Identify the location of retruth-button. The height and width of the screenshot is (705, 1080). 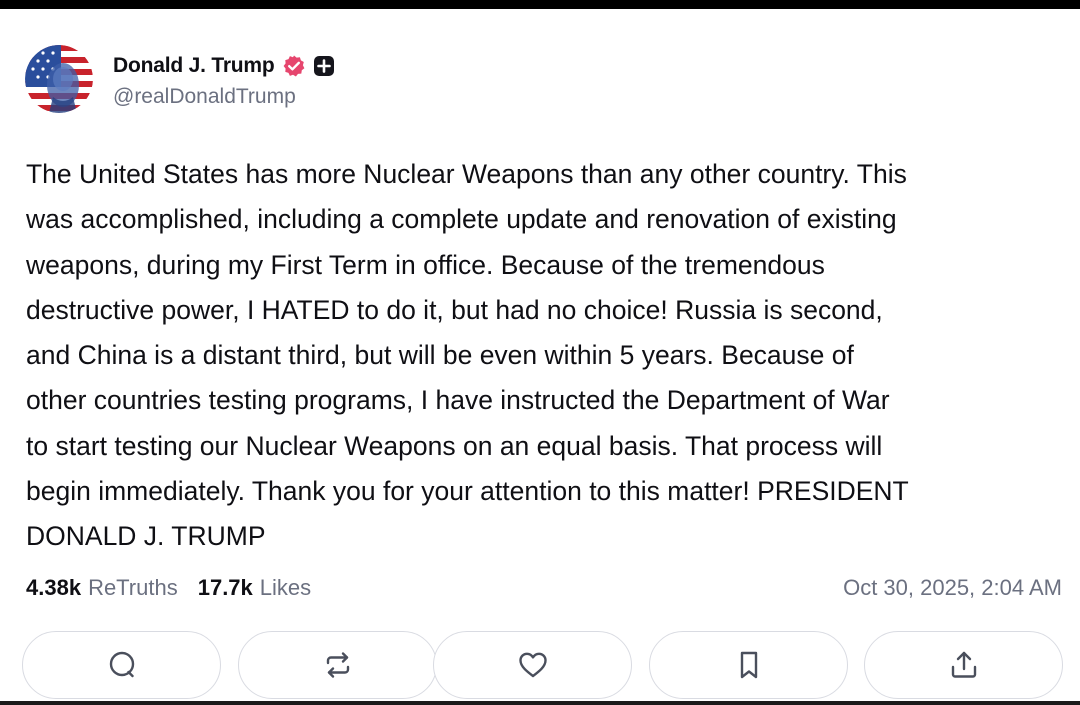
(337, 665).